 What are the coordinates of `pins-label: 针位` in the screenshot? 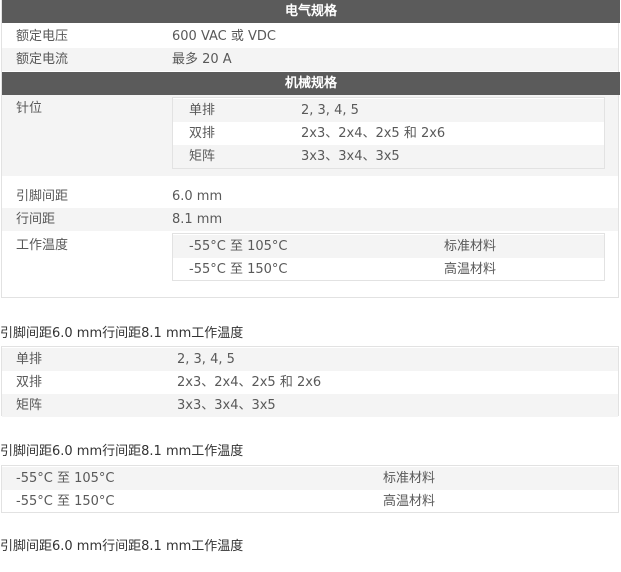 It's located at (29, 108).